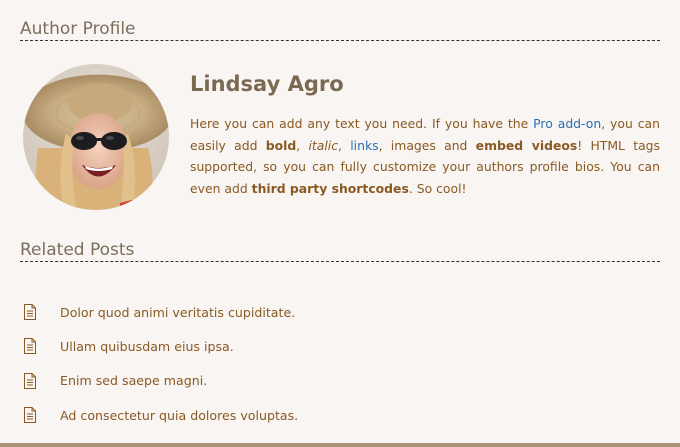 Image resolution: width=680 pixels, height=447 pixels. What do you see at coordinates (133, 380) in the screenshot?
I see `related-post-link: Enim sed saepe magni.` at bounding box center [133, 380].